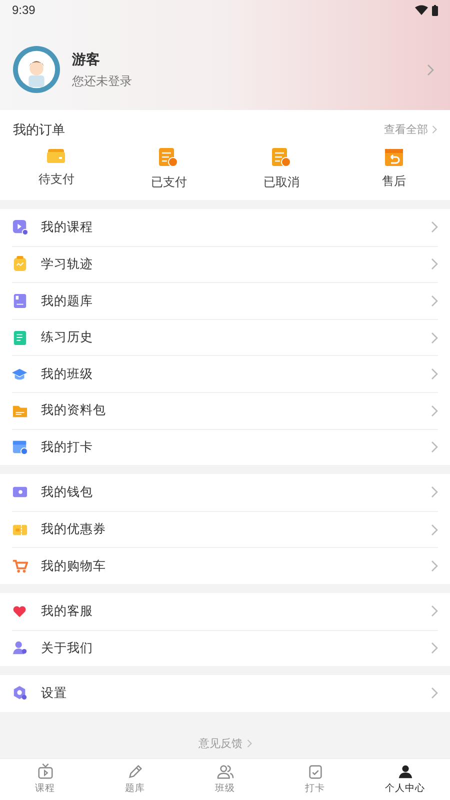 Image resolution: width=450 pixels, height=800 pixels. What do you see at coordinates (20, 693) in the screenshot?
I see `gear-icon` at bounding box center [20, 693].